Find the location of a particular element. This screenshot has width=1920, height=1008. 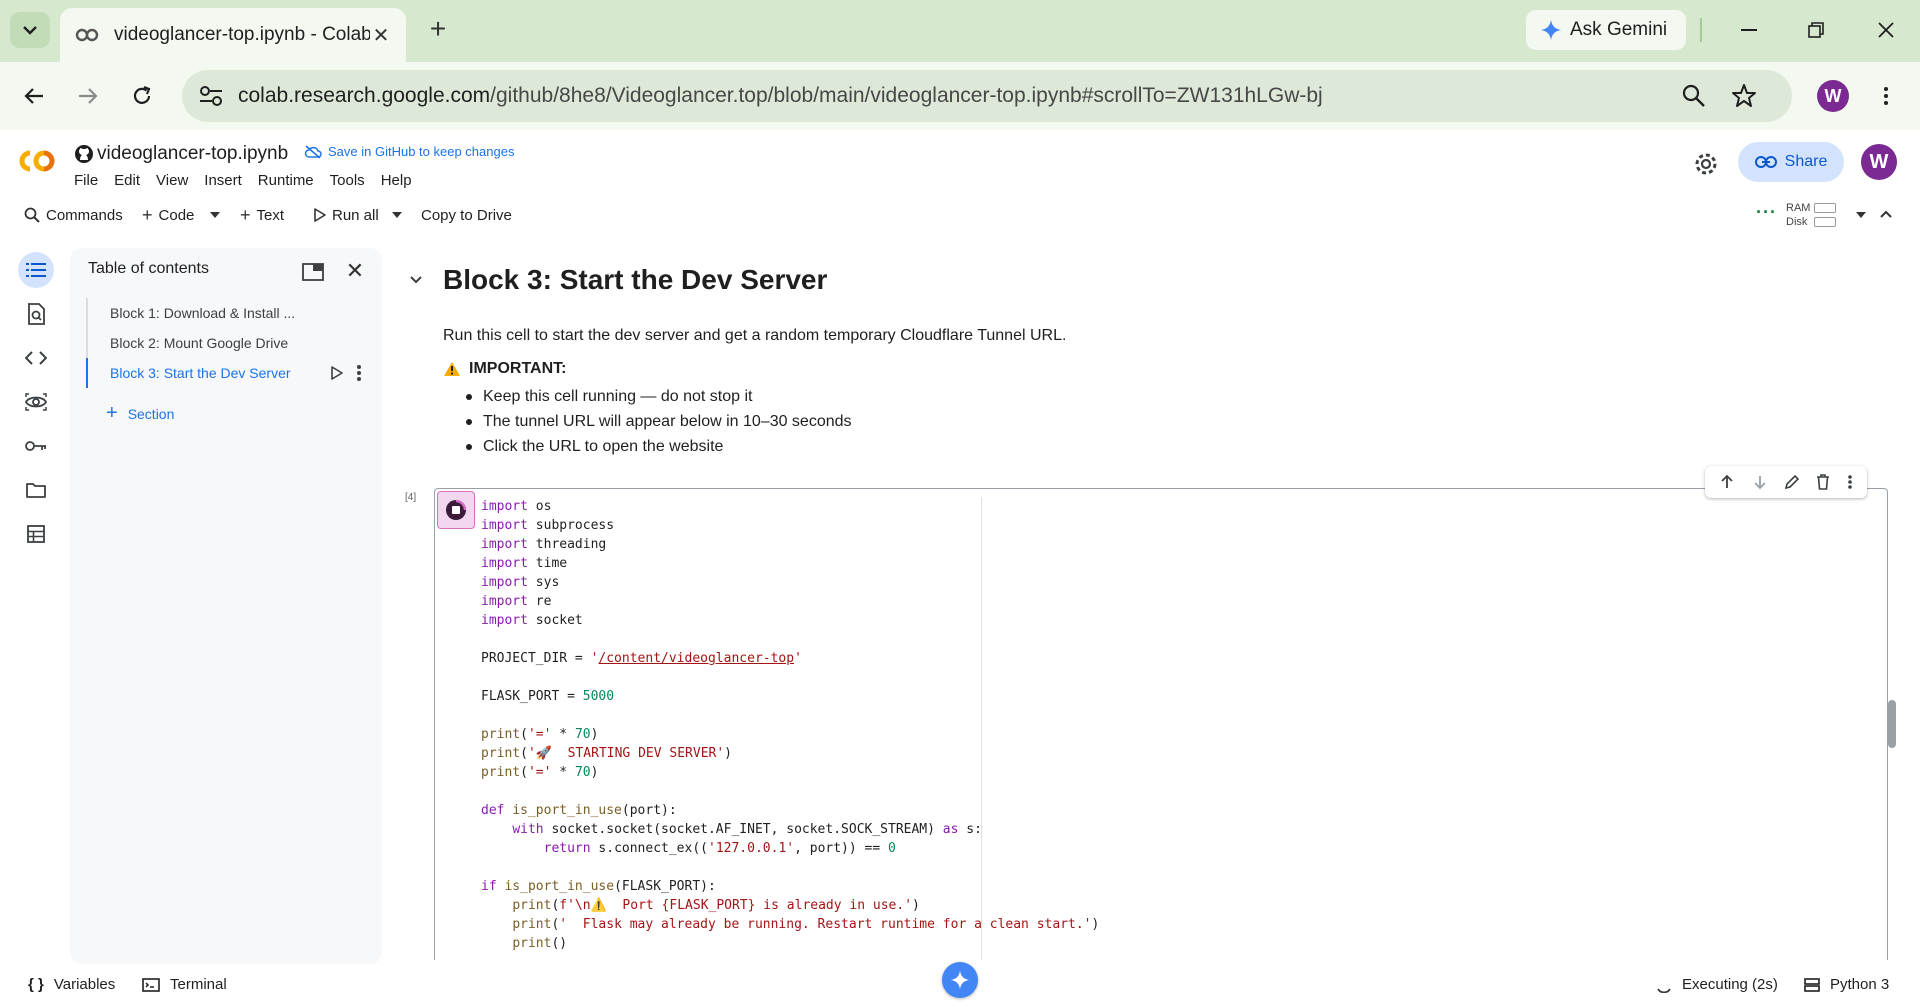

restore-button is located at coordinates (1816, 30).